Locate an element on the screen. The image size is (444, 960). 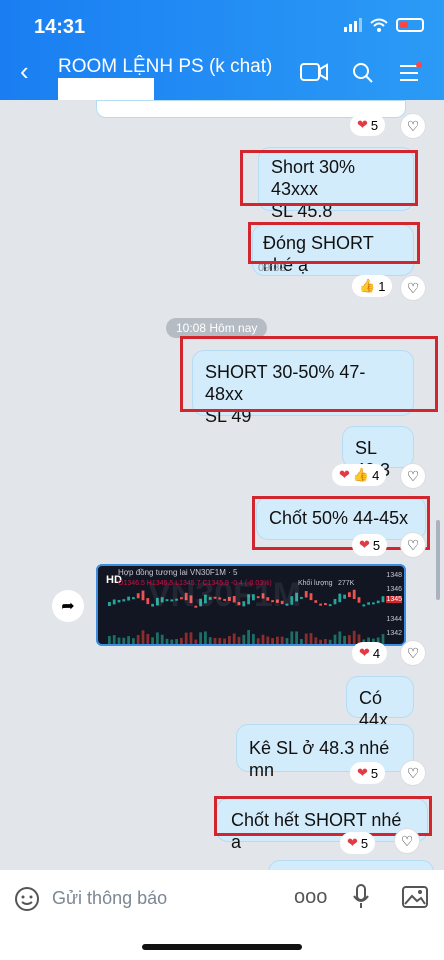
price-label: 1342 is located at coordinates (394, 633).